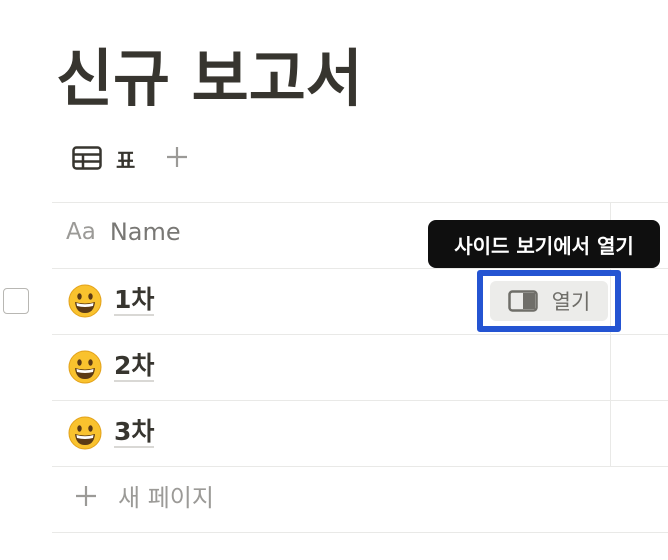  I want to click on table-row: 3차, so click(111, 433).